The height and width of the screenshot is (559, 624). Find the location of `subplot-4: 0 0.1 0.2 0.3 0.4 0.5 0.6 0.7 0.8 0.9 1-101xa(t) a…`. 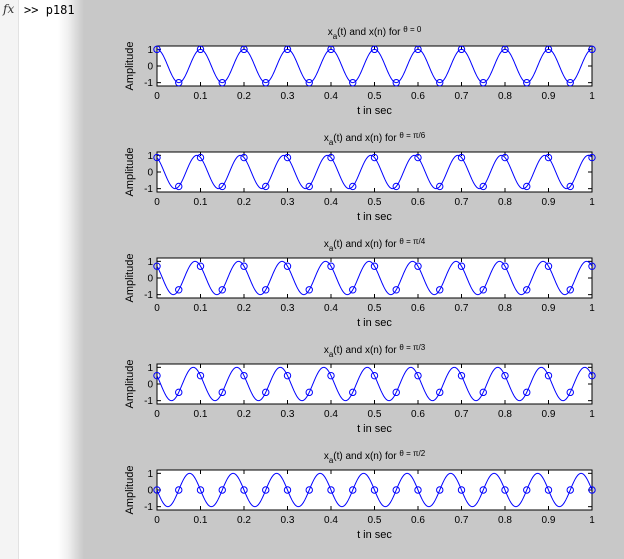

subplot-4: 0 0.1 0.2 0.3 0.4 0.5 0.6 0.7 0.8 0.9 1-101xa(t) a… is located at coordinates (360, 389).